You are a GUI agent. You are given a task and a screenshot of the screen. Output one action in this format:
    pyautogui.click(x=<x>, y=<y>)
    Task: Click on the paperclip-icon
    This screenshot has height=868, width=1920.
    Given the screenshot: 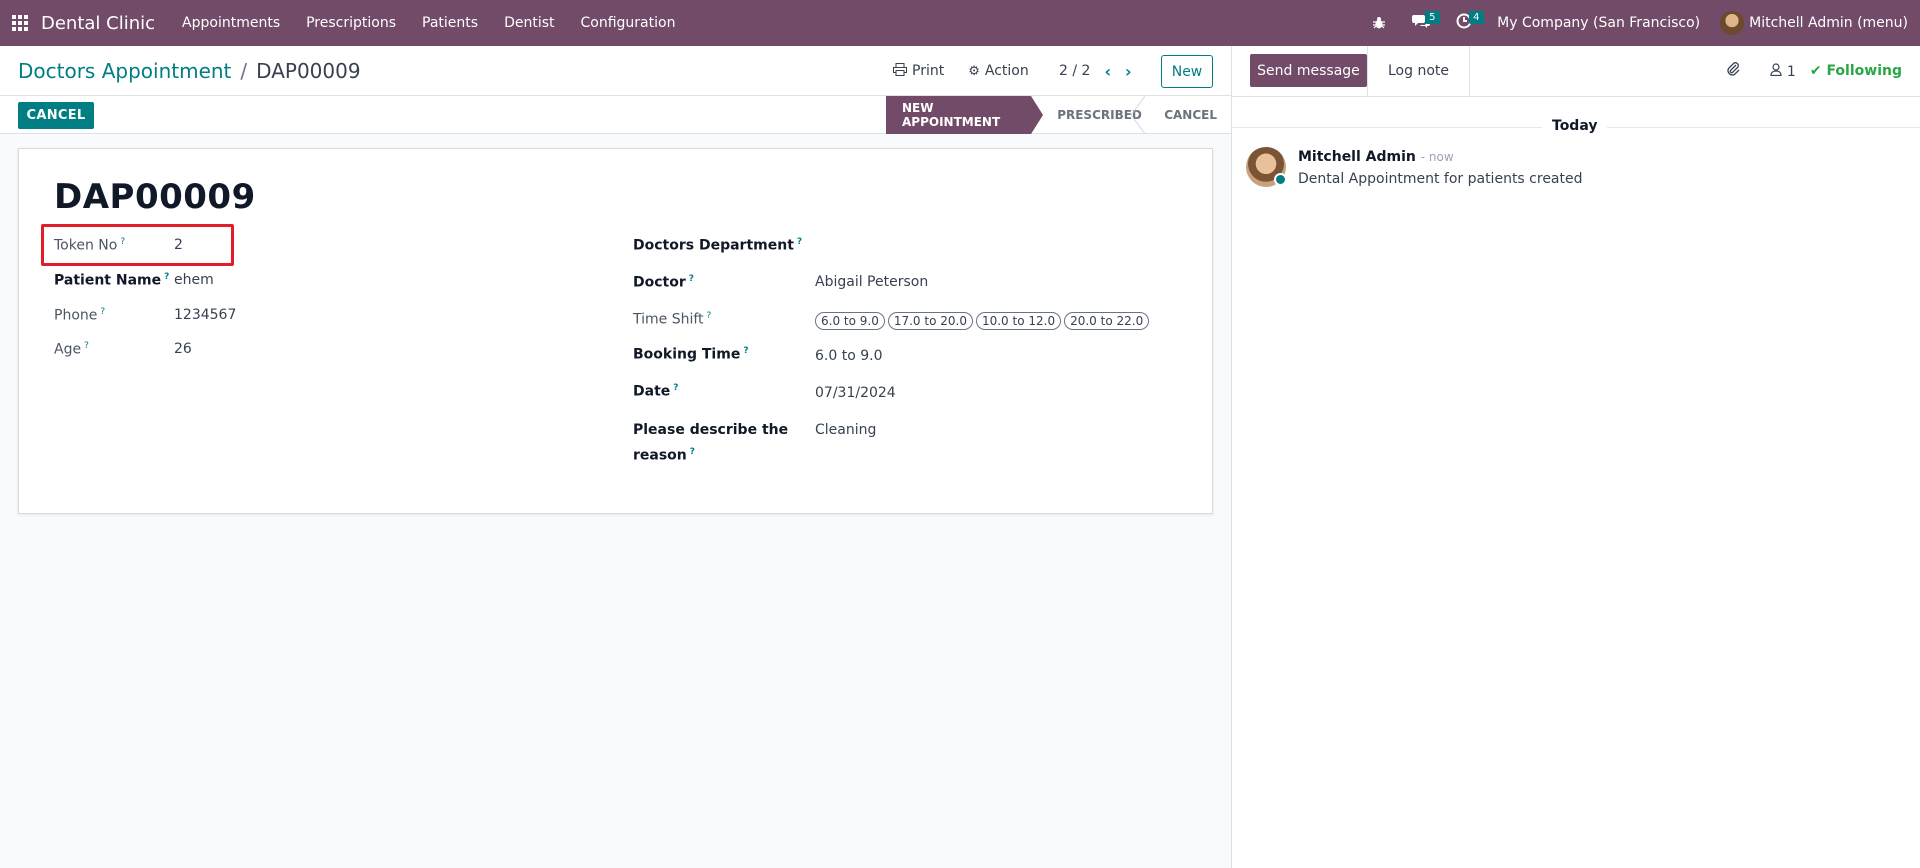 What is the action you would take?
    pyautogui.click(x=1733, y=71)
    